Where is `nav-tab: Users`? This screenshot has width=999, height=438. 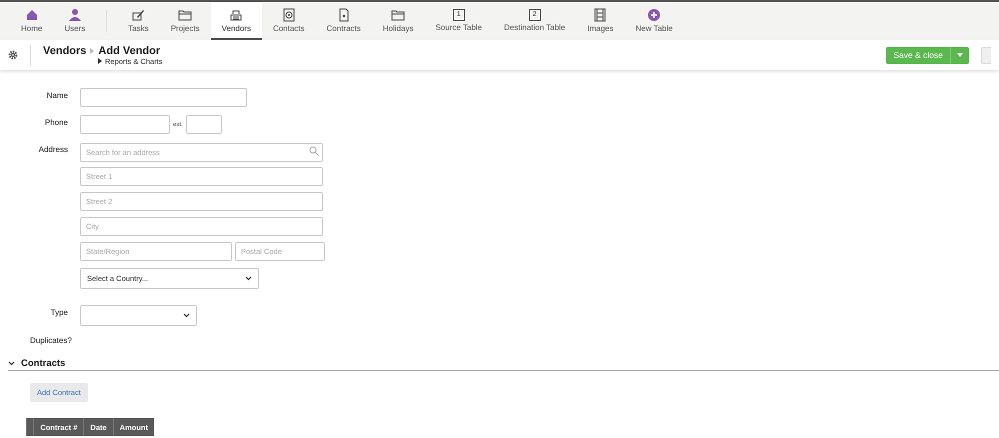 nav-tab: Users is located at coordinates (74, 21).